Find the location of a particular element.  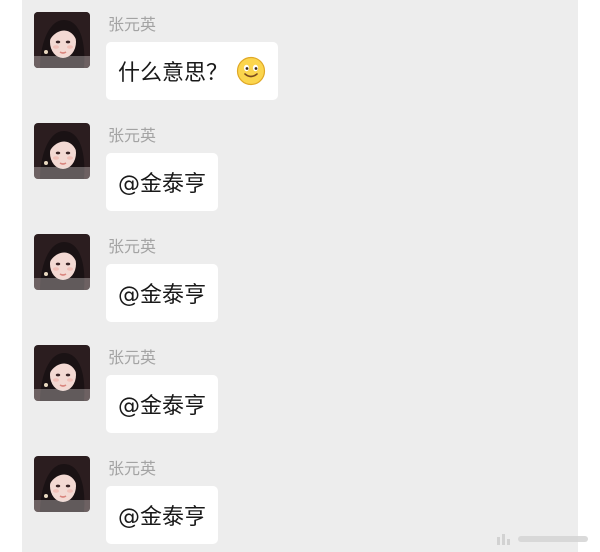

watermark-logo-icon is located at coordinates (503, 539).